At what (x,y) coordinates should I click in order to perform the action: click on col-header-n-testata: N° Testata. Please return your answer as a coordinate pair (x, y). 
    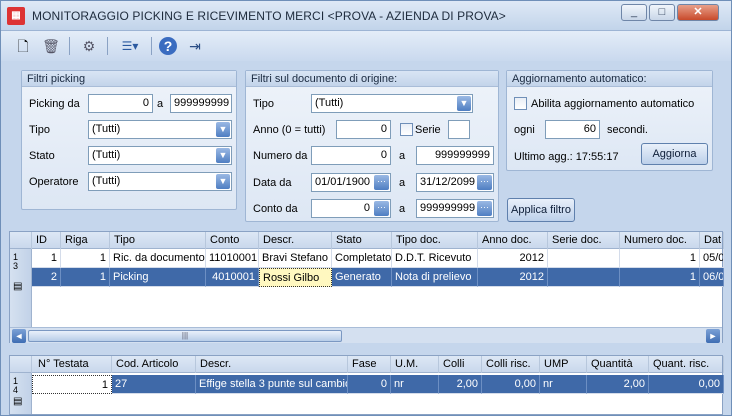
    Looking at the image, I should click on (72, 364).